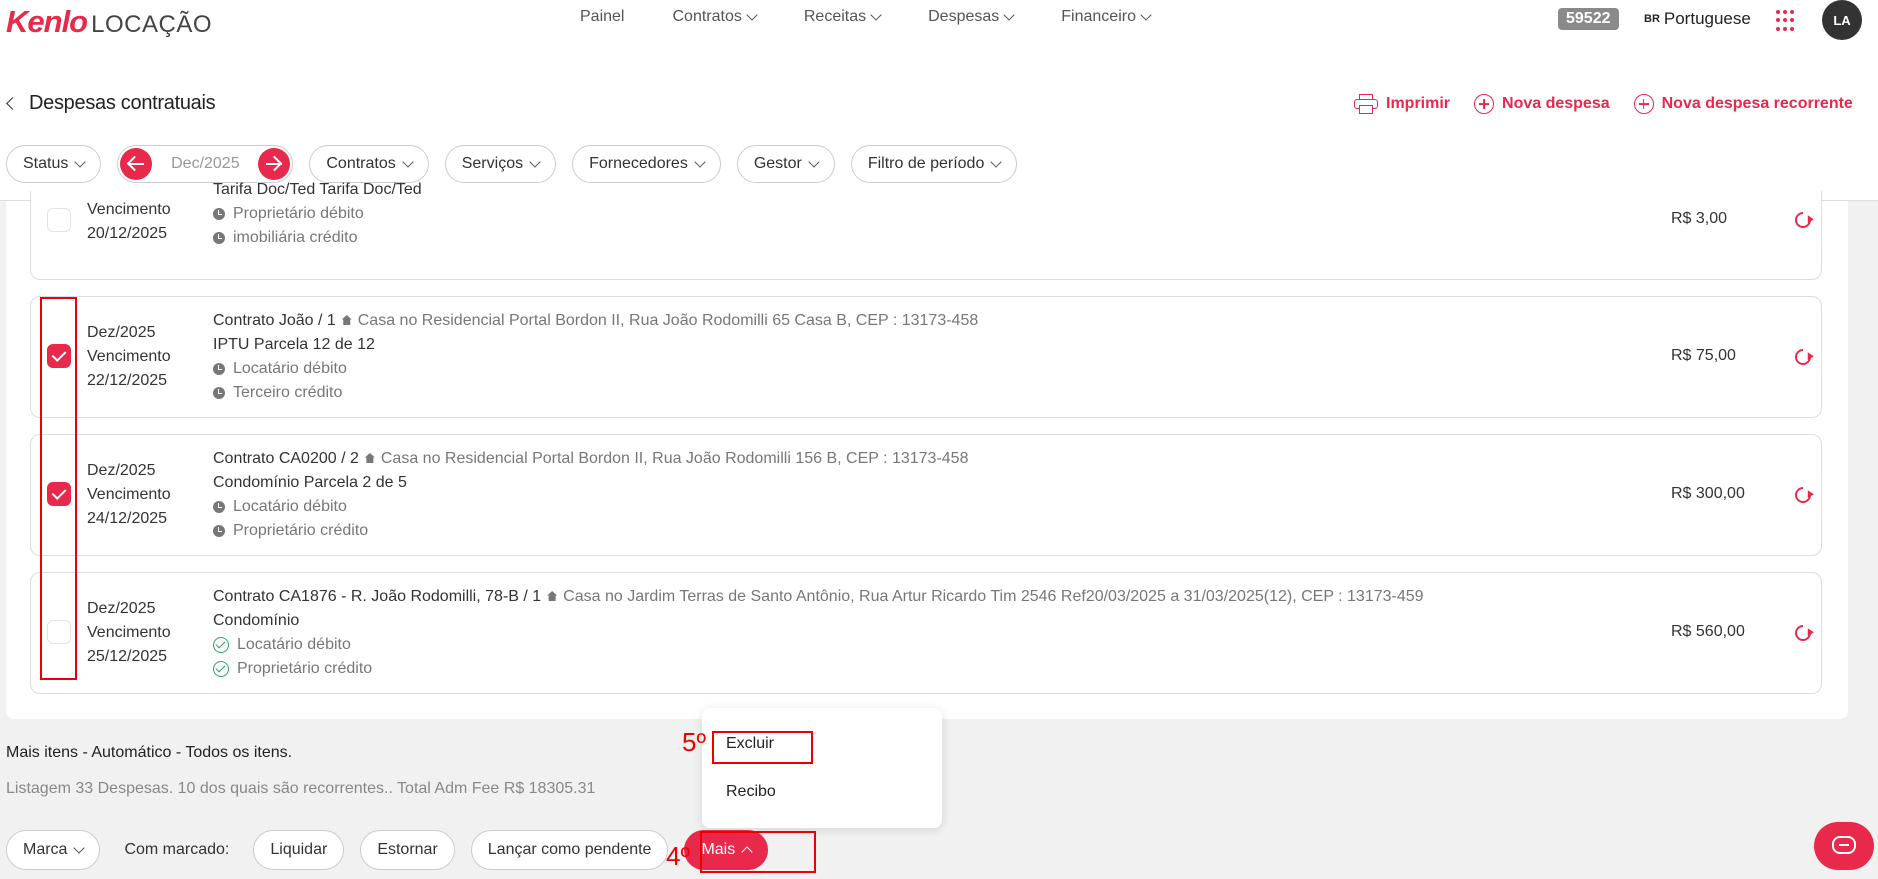 This screenshot has width=1878, height=879. Describe the element at coordinates (1844, 846) in the screenshot. I see `chat-button` at that location.